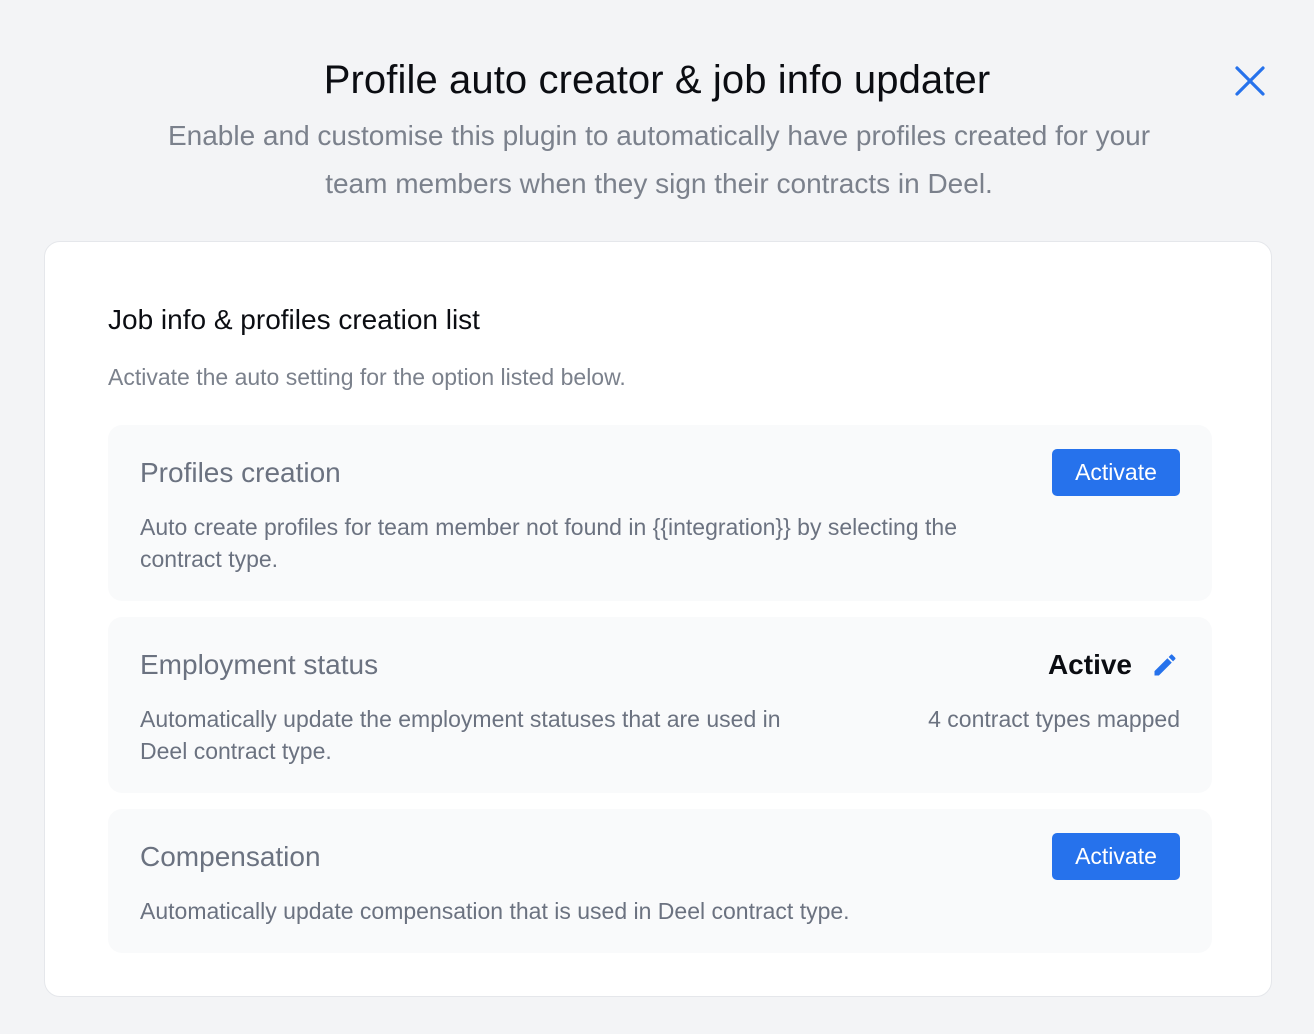 This screenshot has height=1034, width=1314. Describe the element at coordinates (1116, 856) in the screenshot. I see `activate-compensation-button: Activate` at that location.